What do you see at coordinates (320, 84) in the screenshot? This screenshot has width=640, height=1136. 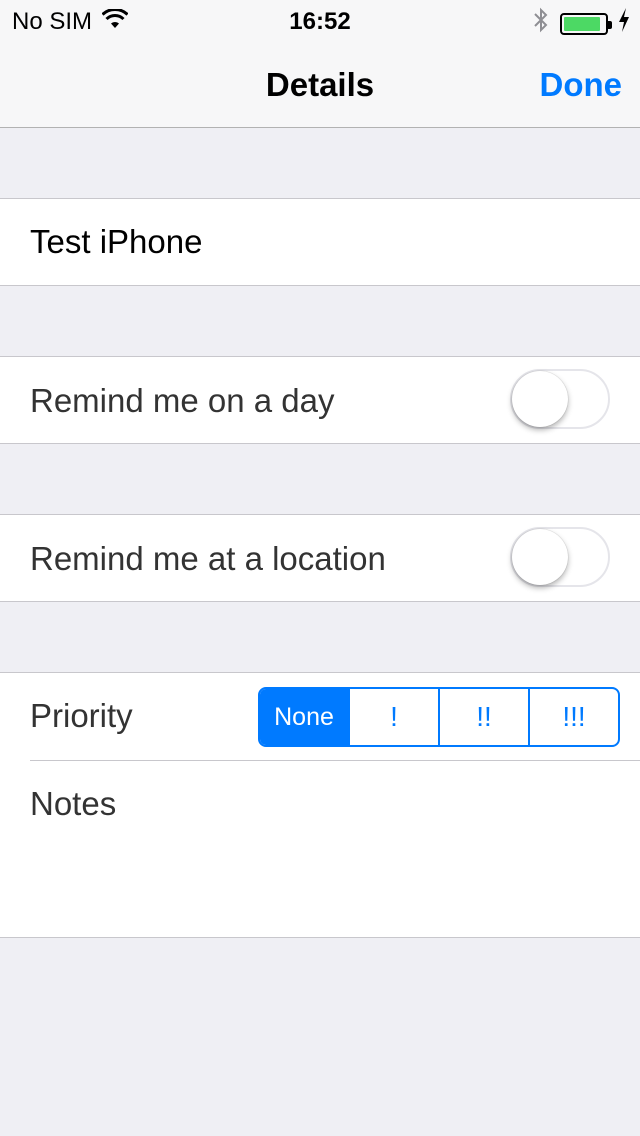 I see `navigation-bar: Details Done` at bounding box center [320, 84].